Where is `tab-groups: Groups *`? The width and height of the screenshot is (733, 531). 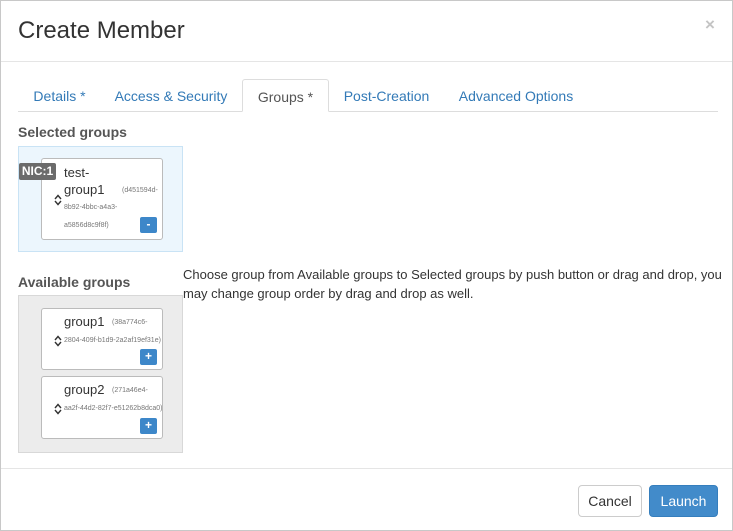 tab-groups: Groups * is located at coordinates (285, 95).